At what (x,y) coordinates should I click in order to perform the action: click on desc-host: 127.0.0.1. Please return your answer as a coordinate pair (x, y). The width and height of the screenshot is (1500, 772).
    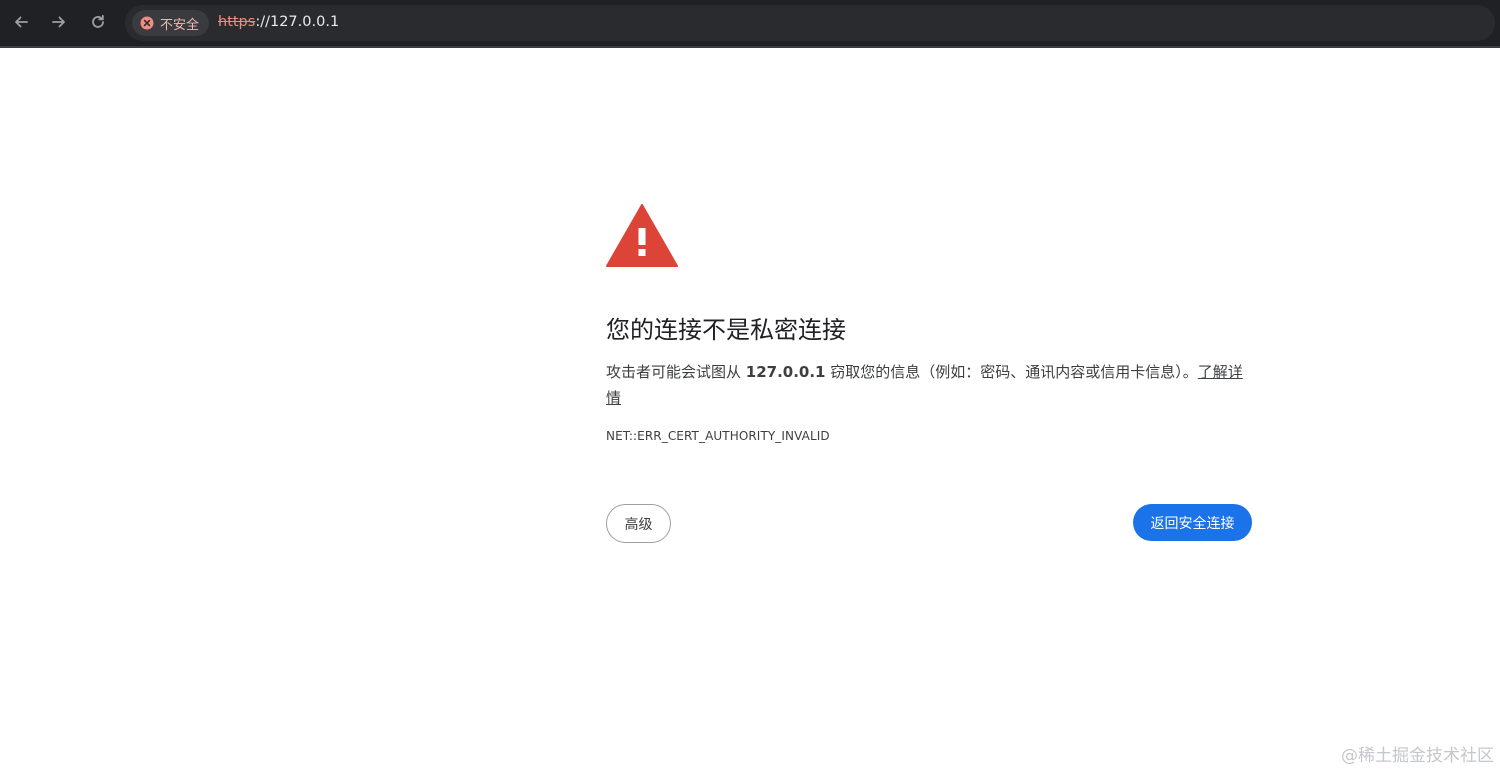
    Looking at the image, I should click on (785, 372).